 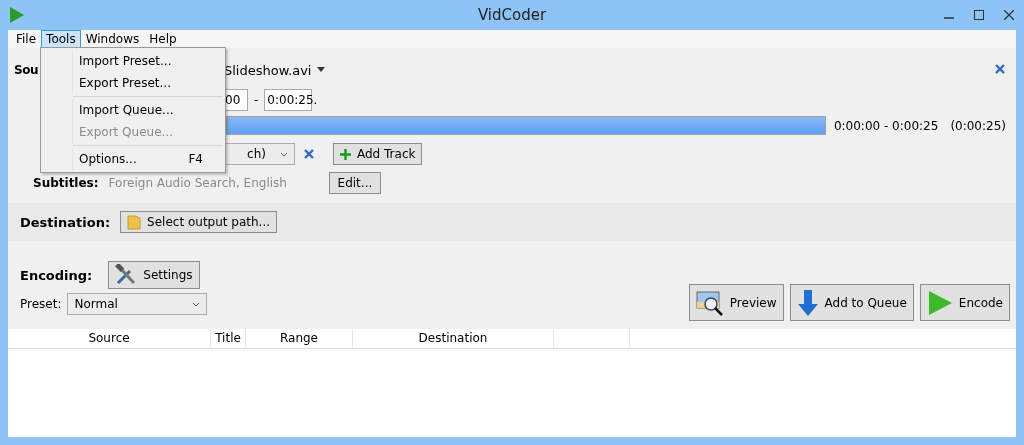 I want to click on subtitles-text: Foreign Audio Search, English, so click(x=197, y=183).